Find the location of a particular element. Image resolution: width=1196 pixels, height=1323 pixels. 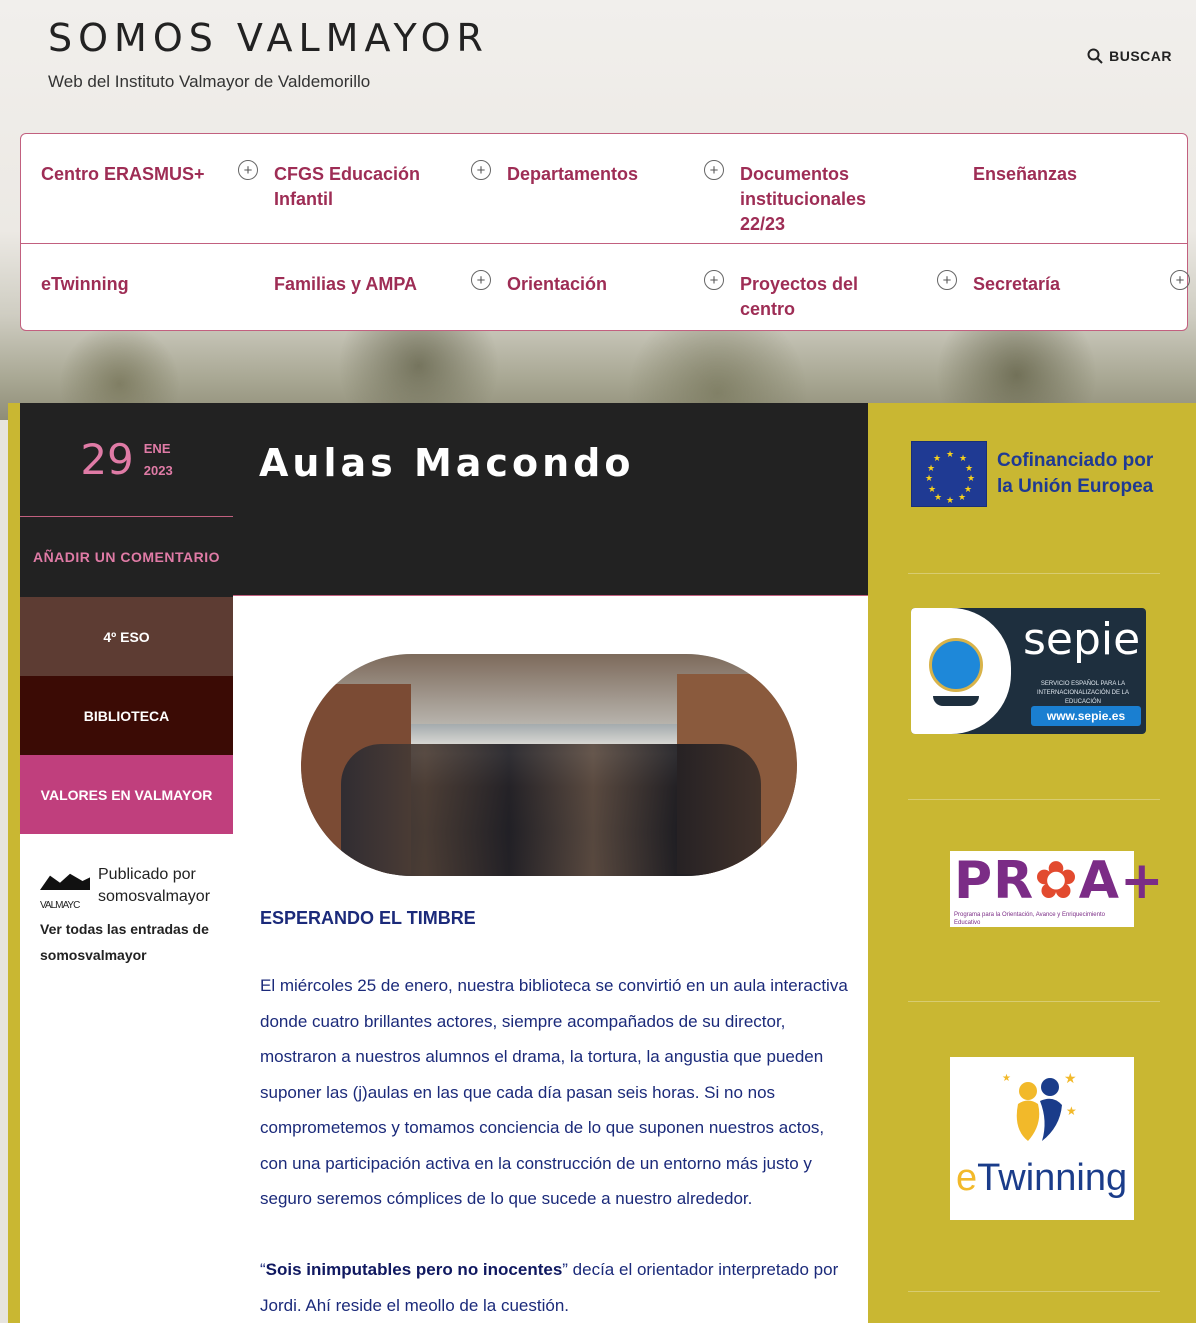

menu-item-label: Secretaría is located at coordinates (1017, 284).